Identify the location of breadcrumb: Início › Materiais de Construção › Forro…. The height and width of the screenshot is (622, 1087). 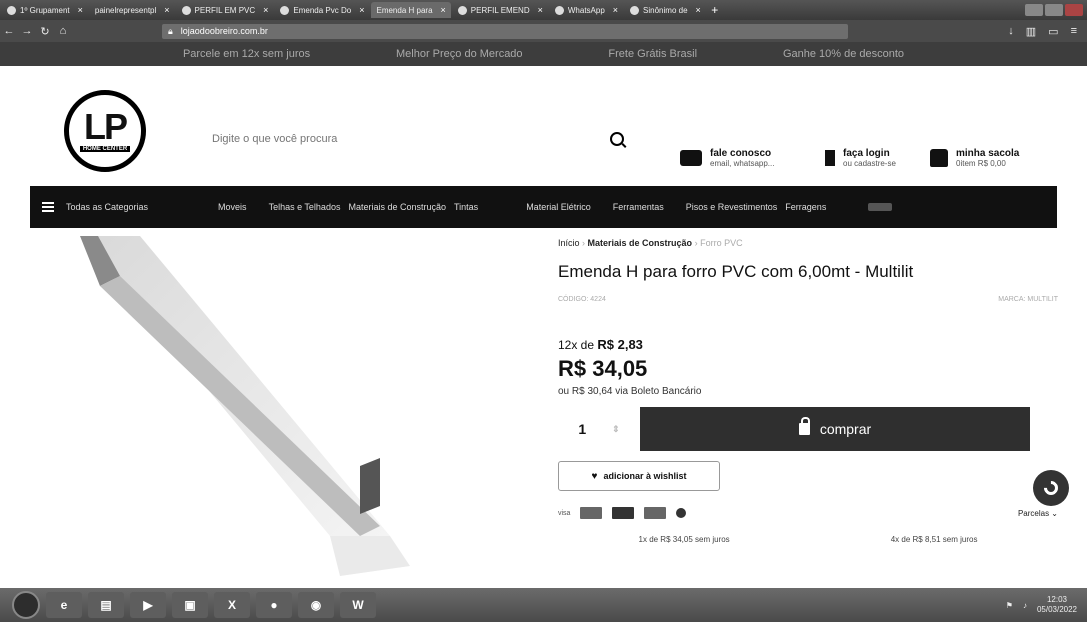
(650, 243).